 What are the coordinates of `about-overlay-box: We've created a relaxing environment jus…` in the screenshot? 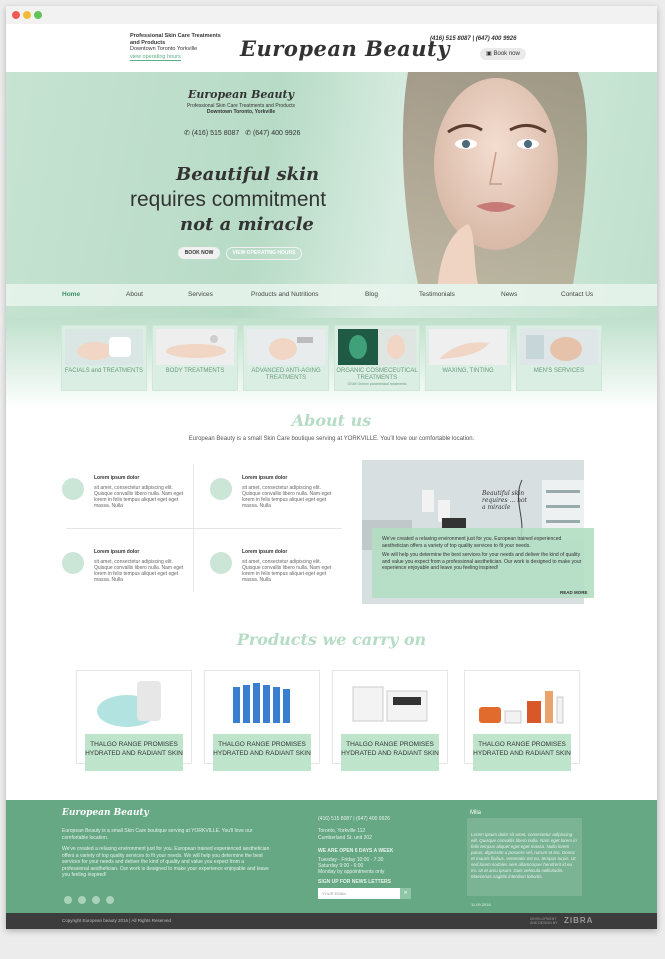 It's located at (483, 563).